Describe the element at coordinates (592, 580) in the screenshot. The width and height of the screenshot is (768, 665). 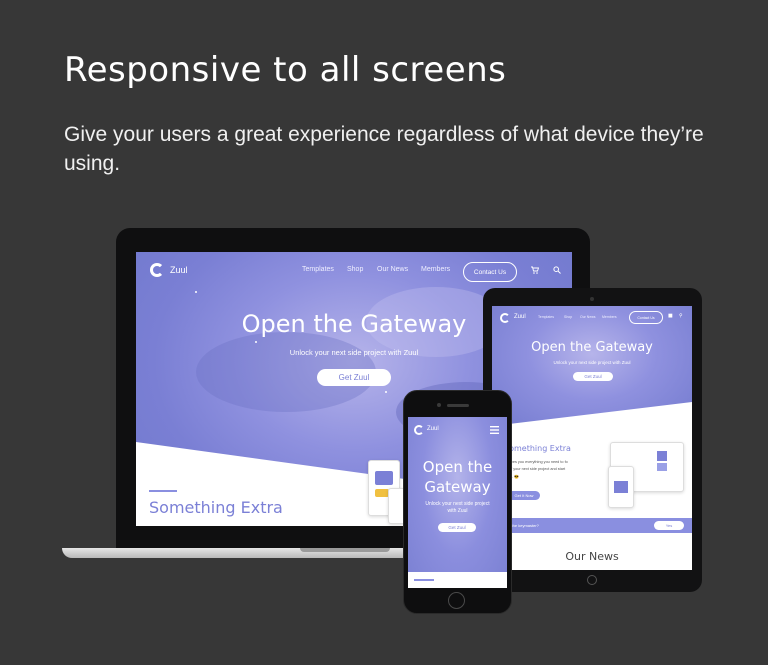
I see `tablet-home-button` at that location.